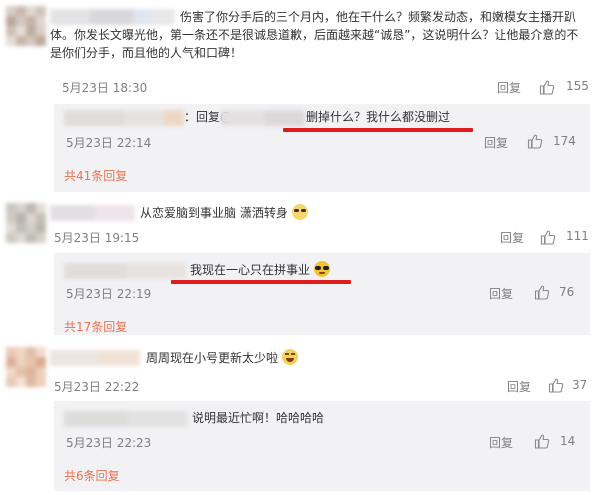 This screenshot has width=600, height=495. I want to click on more-replies-link: 共41条回复, so click(95, 175).